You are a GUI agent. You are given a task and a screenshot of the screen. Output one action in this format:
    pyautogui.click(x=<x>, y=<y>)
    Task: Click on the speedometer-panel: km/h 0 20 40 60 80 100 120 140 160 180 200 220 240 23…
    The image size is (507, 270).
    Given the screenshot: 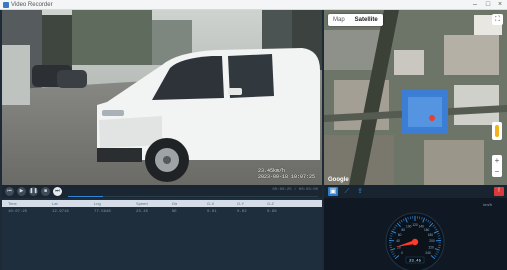 What is the action you would take?
    pyautogui.click(x=415, y=234)
    